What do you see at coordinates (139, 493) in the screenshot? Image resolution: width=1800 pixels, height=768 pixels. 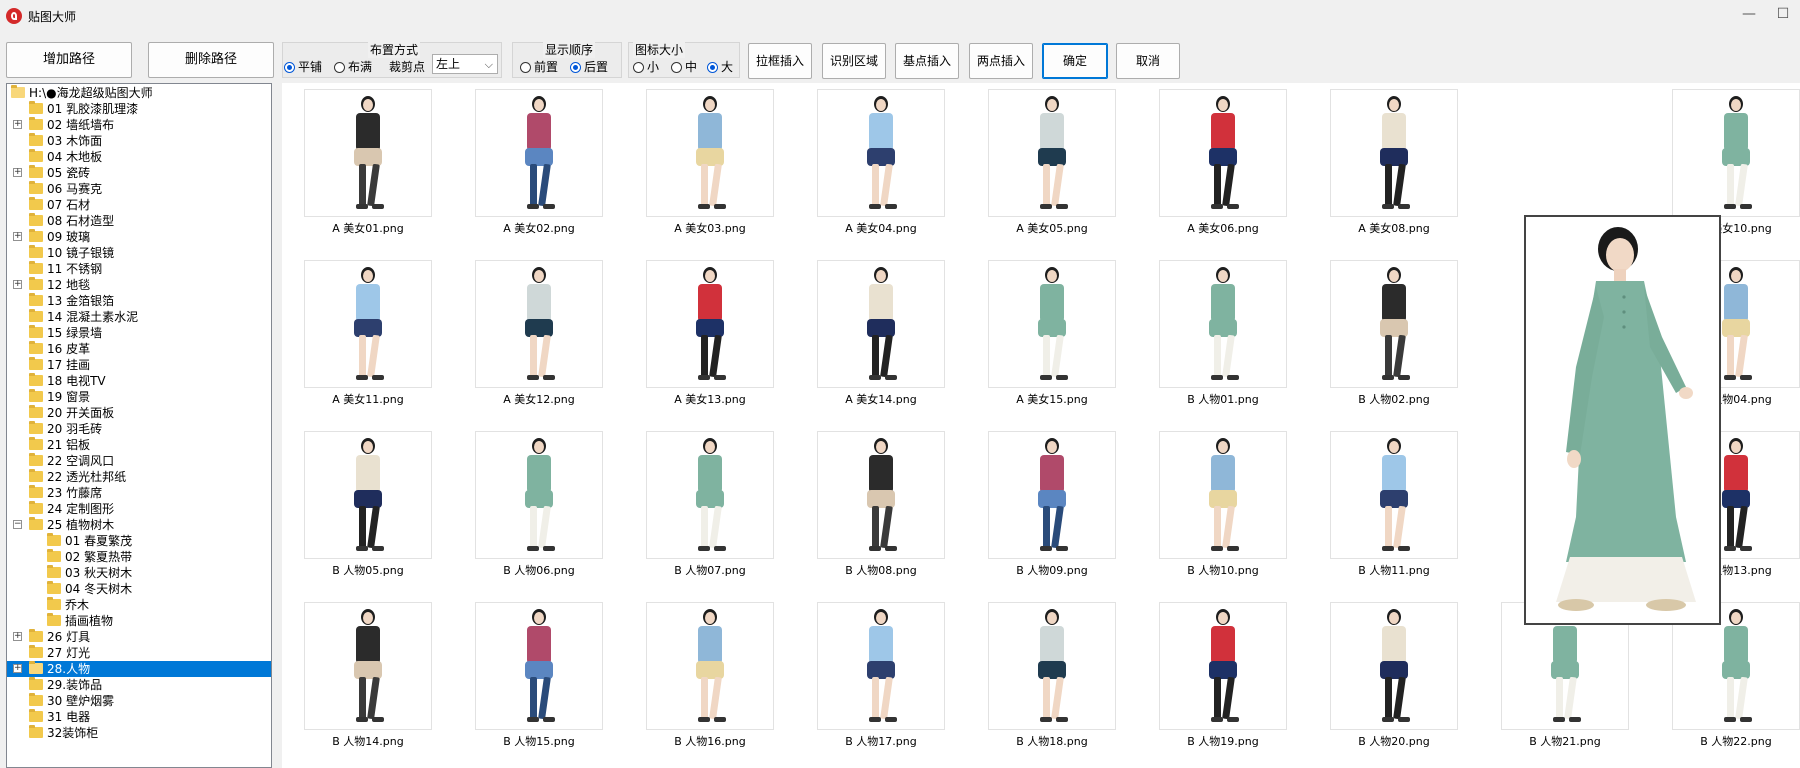 I see `tree-item: 23 竹藤席` at bounding box center [139, 493].